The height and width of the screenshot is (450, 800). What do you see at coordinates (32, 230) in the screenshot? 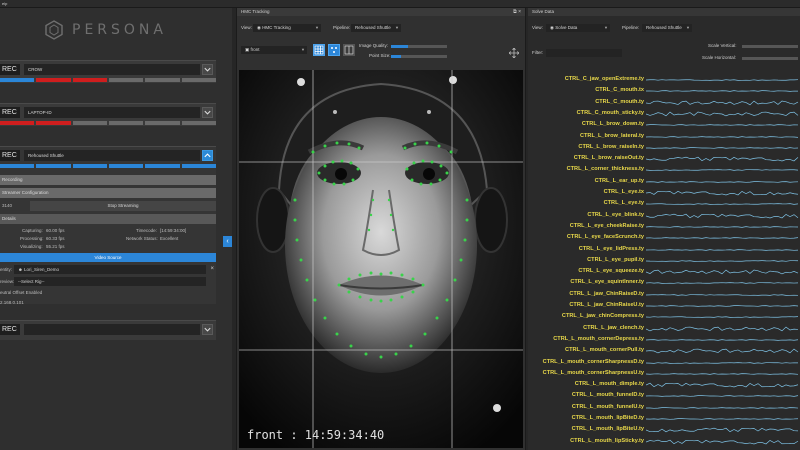
I see `capturing-label: Capturing:` at bounding box center [32, 230].